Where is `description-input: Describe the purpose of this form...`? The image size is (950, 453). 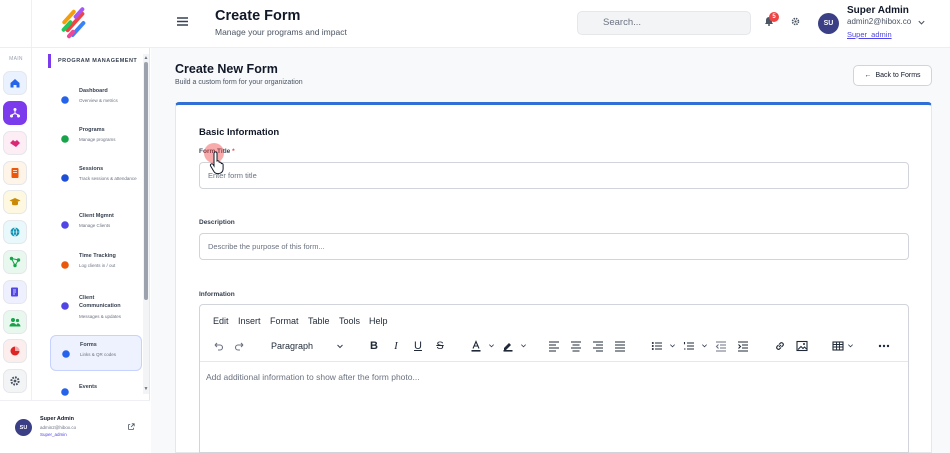
description-input: Describe the purpose of this form... is located at coordinates (554, 246).